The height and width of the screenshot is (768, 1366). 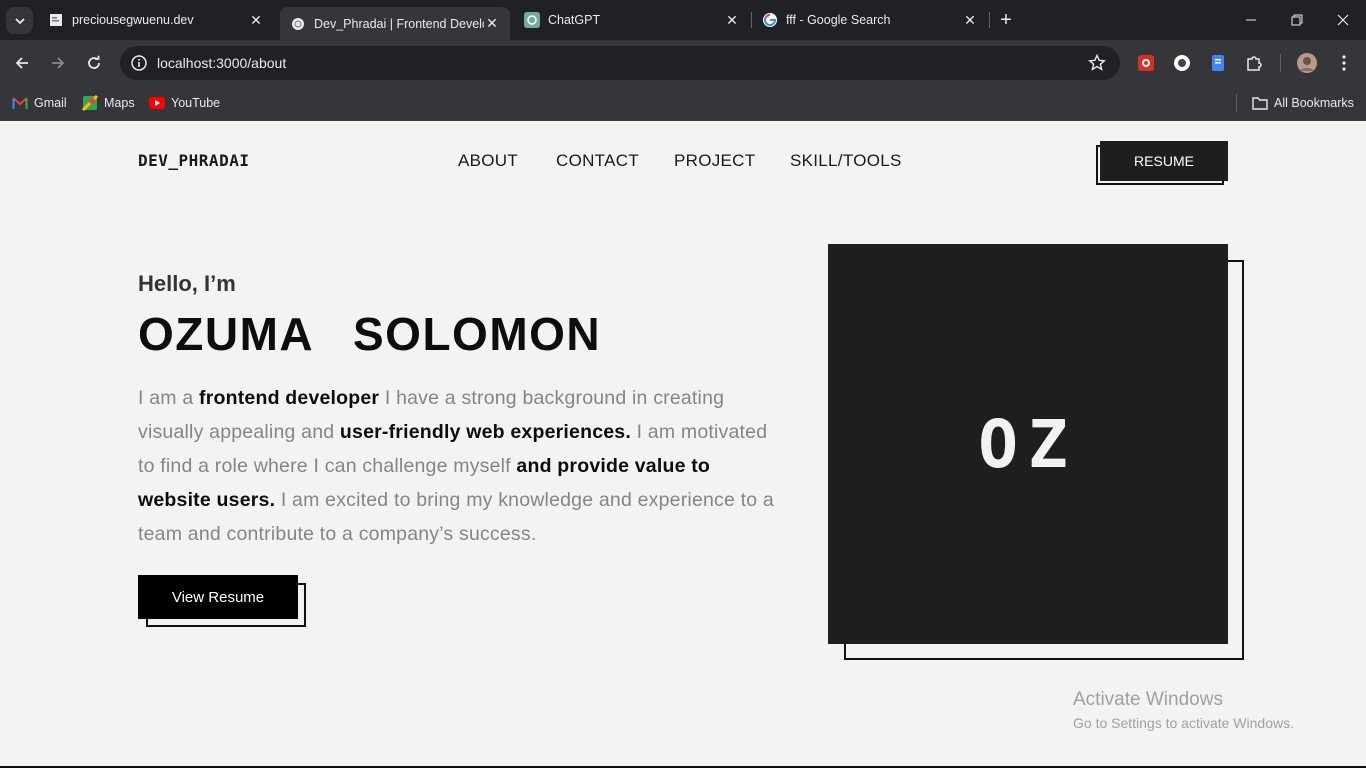 What do you see at coordinates (193, 160) in the screenshot?
I see `site-logo: DEV_PHRADAI` at bounding box center [193, 160].